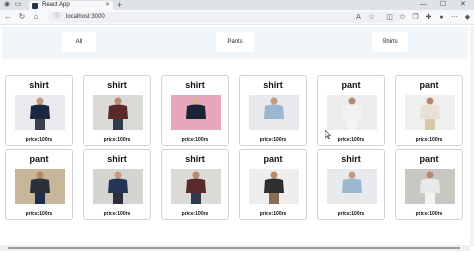 This screenshot has width=474, height=253. I want to click on url-text: localhost:3000, so click(85, 17).